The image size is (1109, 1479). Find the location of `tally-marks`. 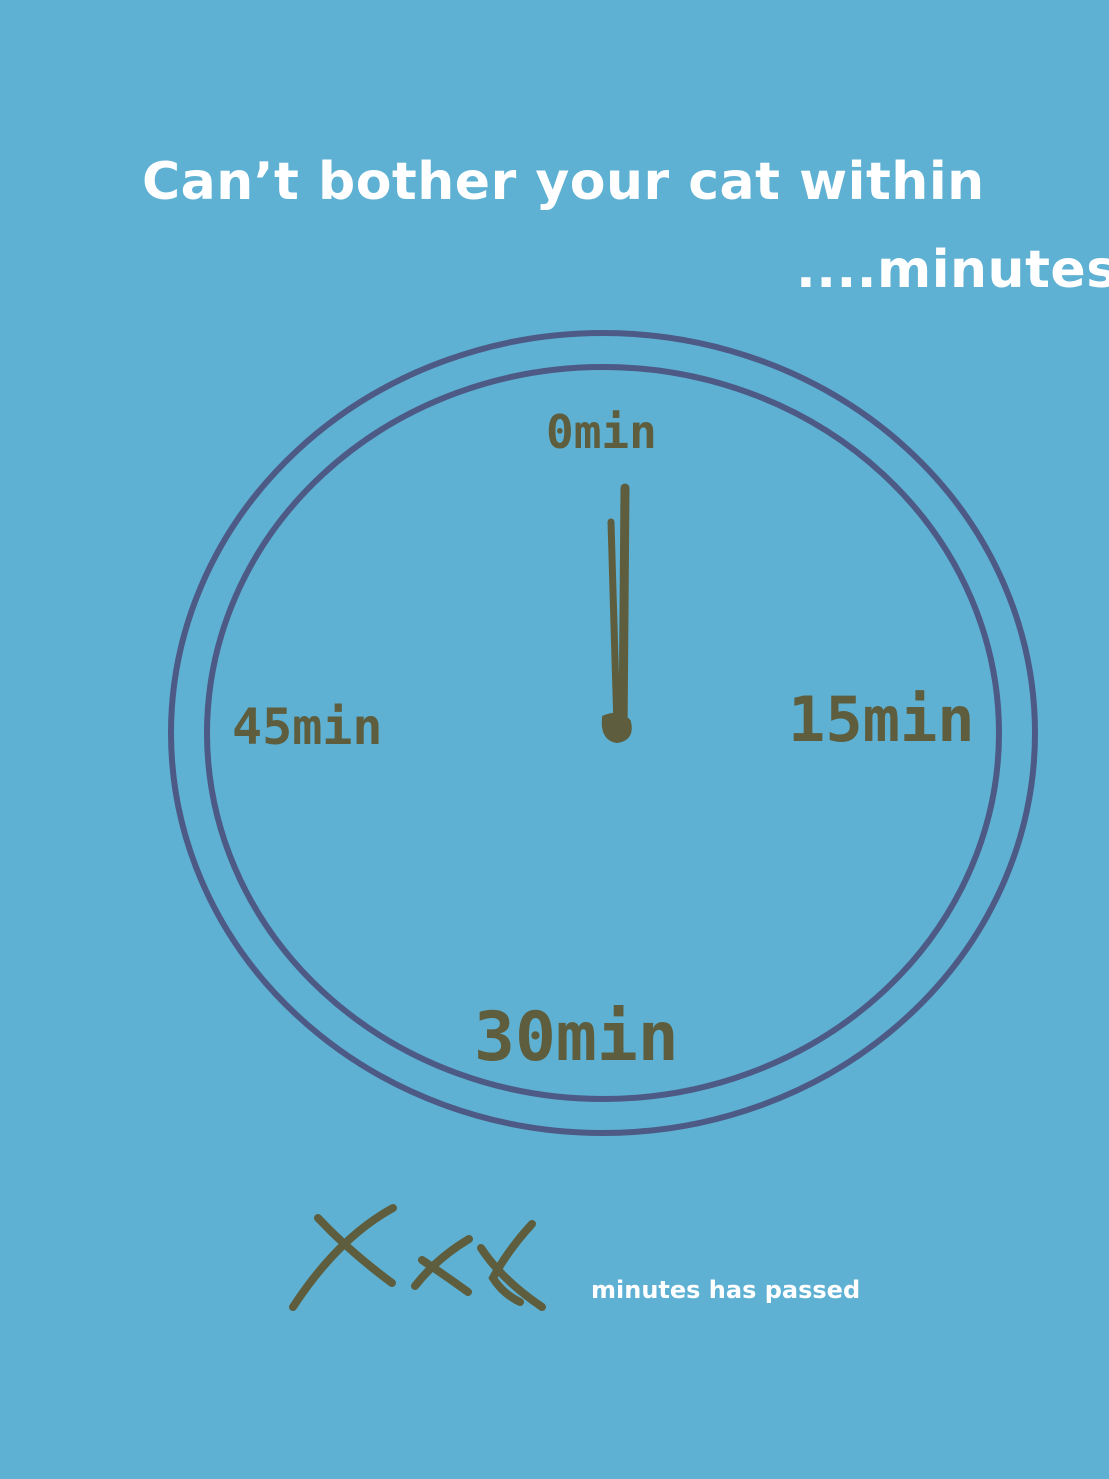

tally-marks is located at coordinates (417, 1257).